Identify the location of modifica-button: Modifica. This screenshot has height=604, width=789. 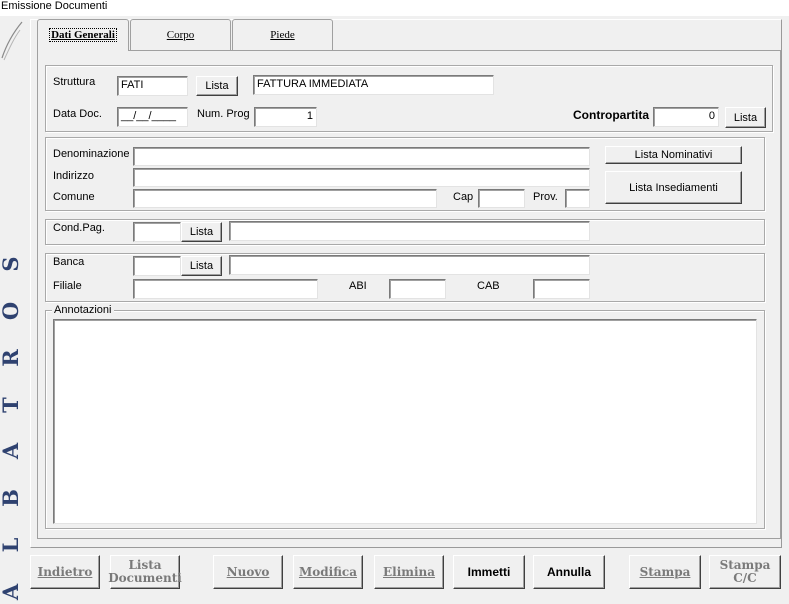
(328, 572).